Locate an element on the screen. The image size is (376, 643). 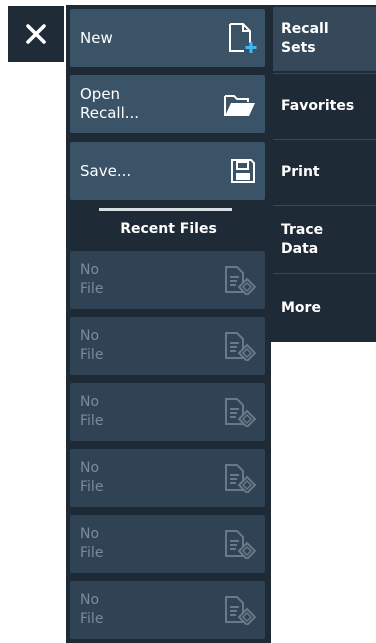
tab-favorites: Favorites is located at coordinates (324, 106).